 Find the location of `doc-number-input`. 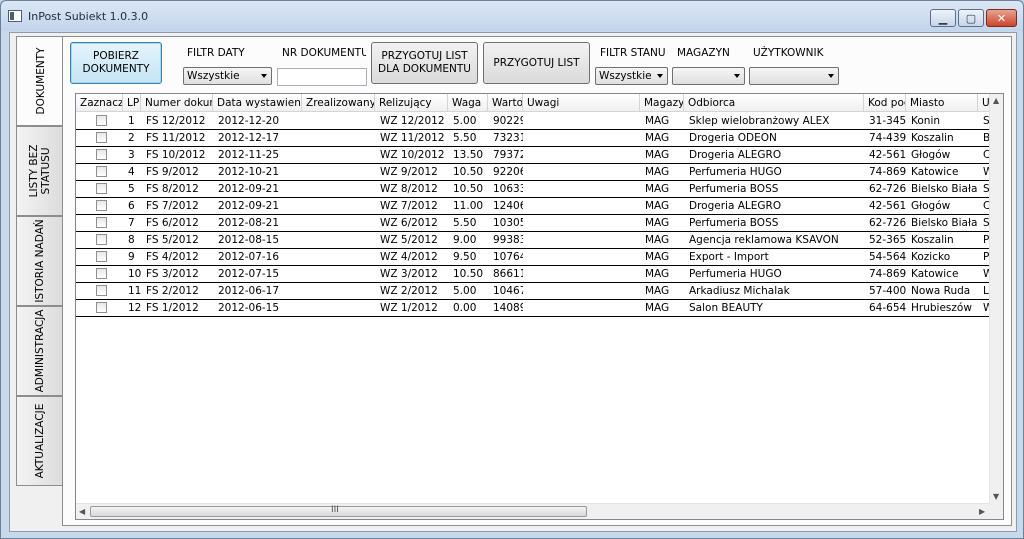

doc-number-input is located at coordinates (322, 77).